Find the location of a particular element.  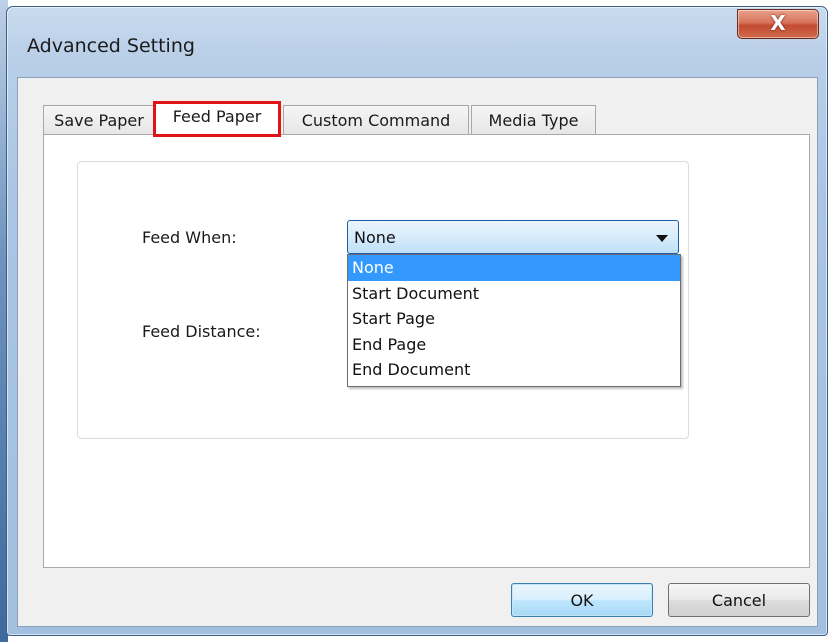

tab-save-paper: Save Paper is located at coordinates (99, 120).